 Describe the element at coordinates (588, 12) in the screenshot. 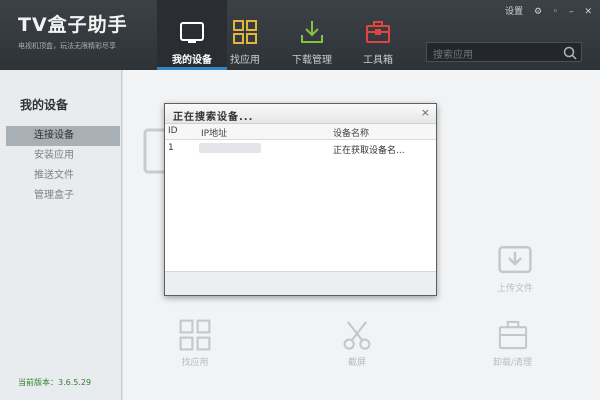

I see `close-icon: ✕` at that location.